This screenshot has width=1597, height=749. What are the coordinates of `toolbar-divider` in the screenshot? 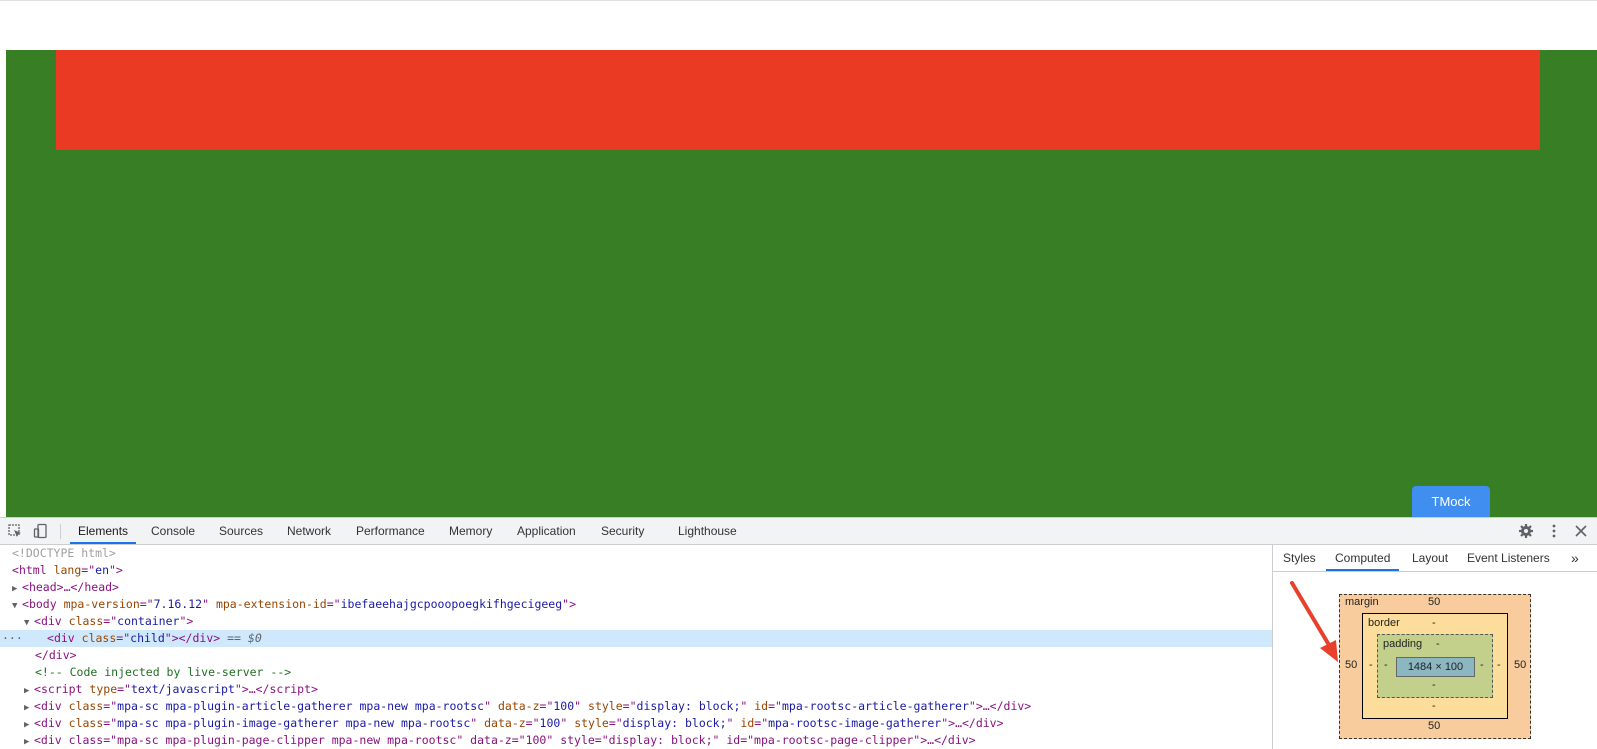 It's located at (60, 531).